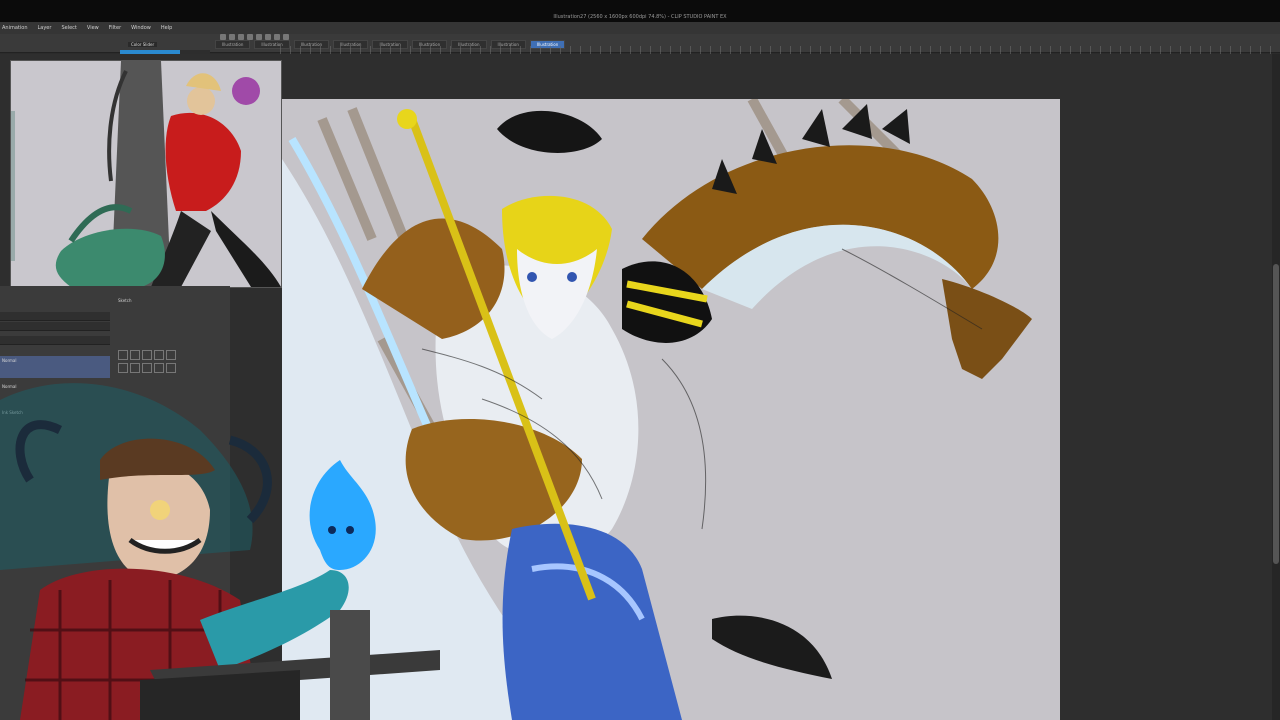 Image resolution: width=1280 pixels, height=720 pixels. I want to click on color-slider, so click(165, 52).